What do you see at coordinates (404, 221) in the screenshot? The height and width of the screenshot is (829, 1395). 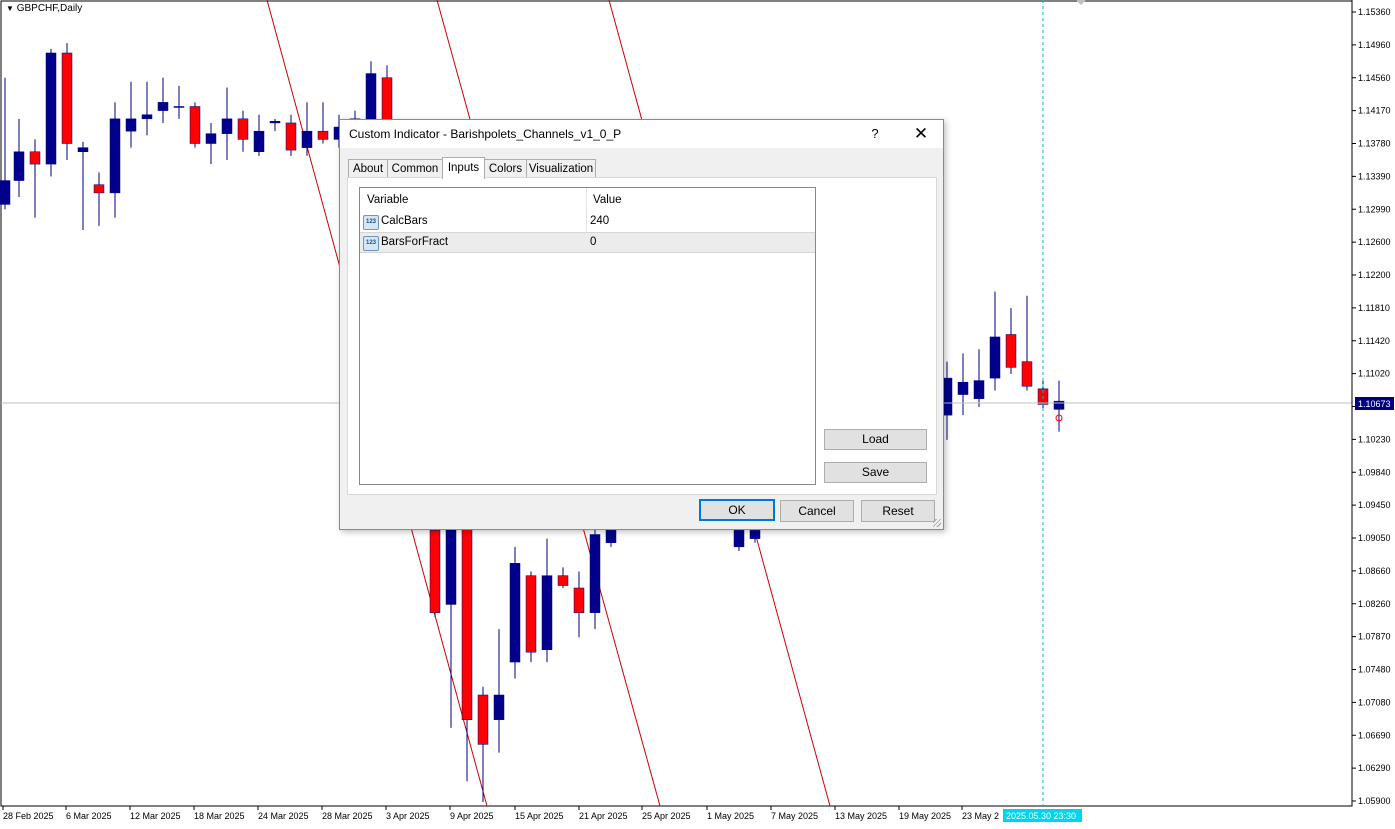 I see `param-name: CalcBars` at bounding box center [404, 221].